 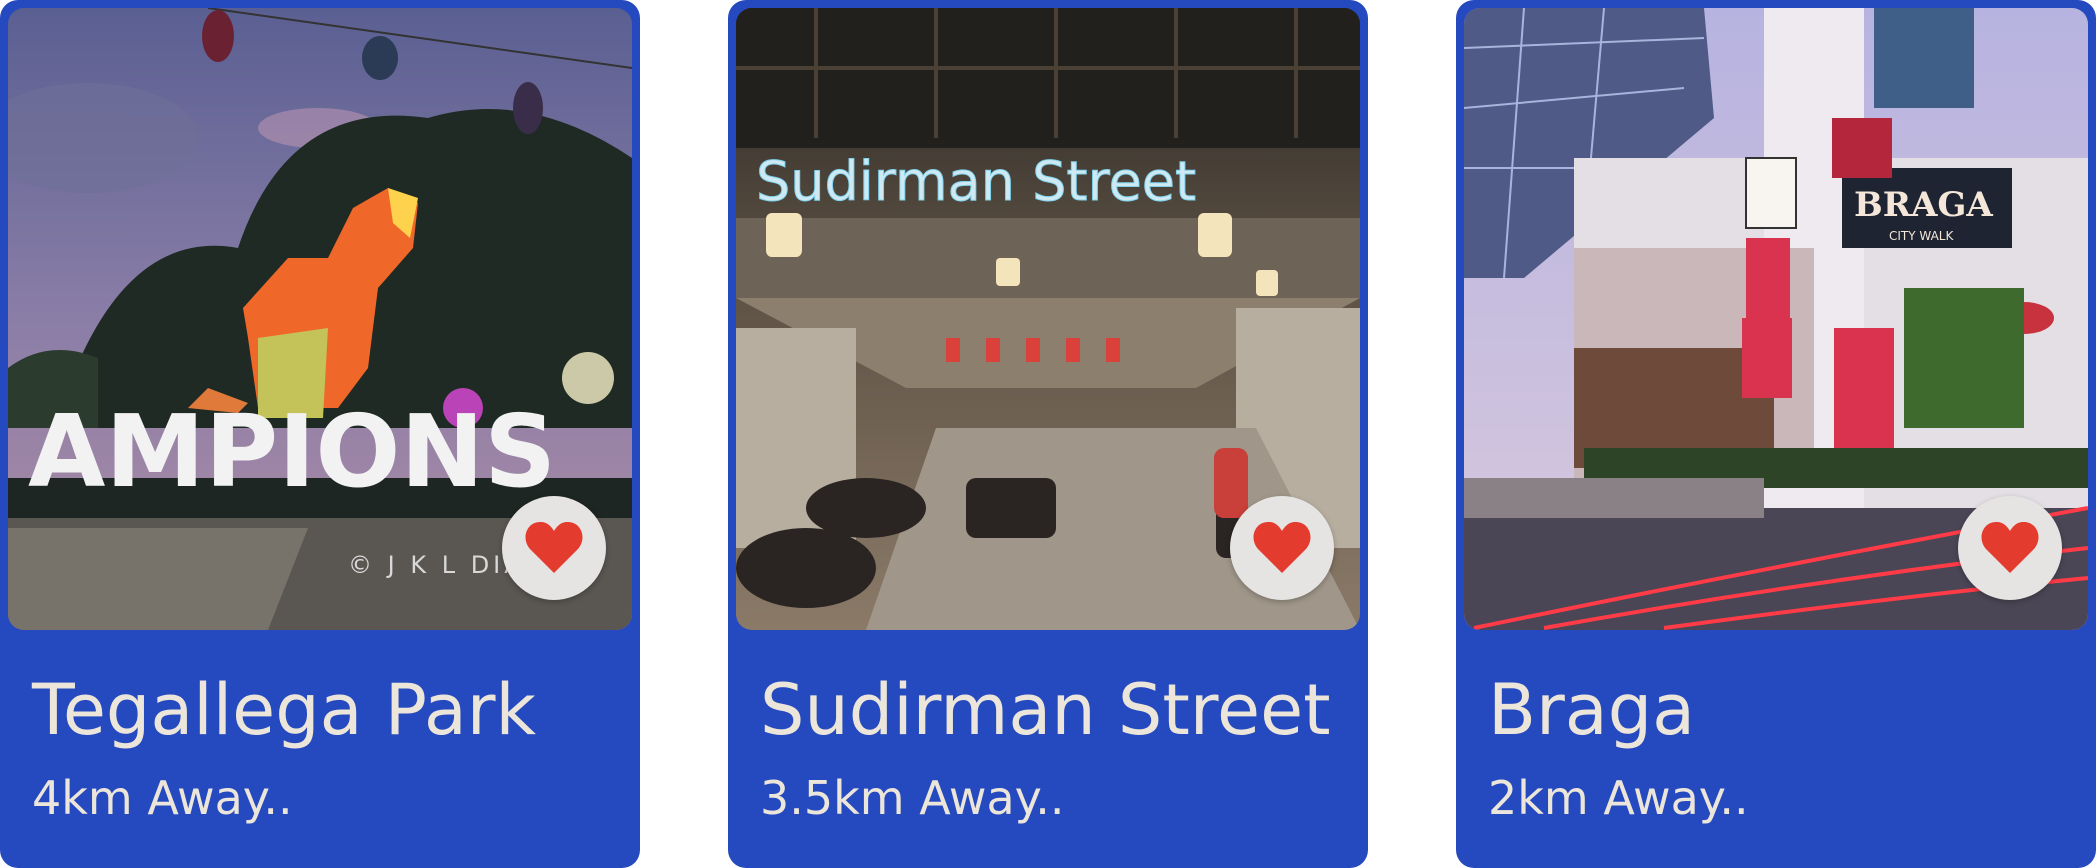 What do you see at coordinates (1923, 205) in the screenshot?
I see `svg-text: BRAGA` at bounding box center [1923, 205].